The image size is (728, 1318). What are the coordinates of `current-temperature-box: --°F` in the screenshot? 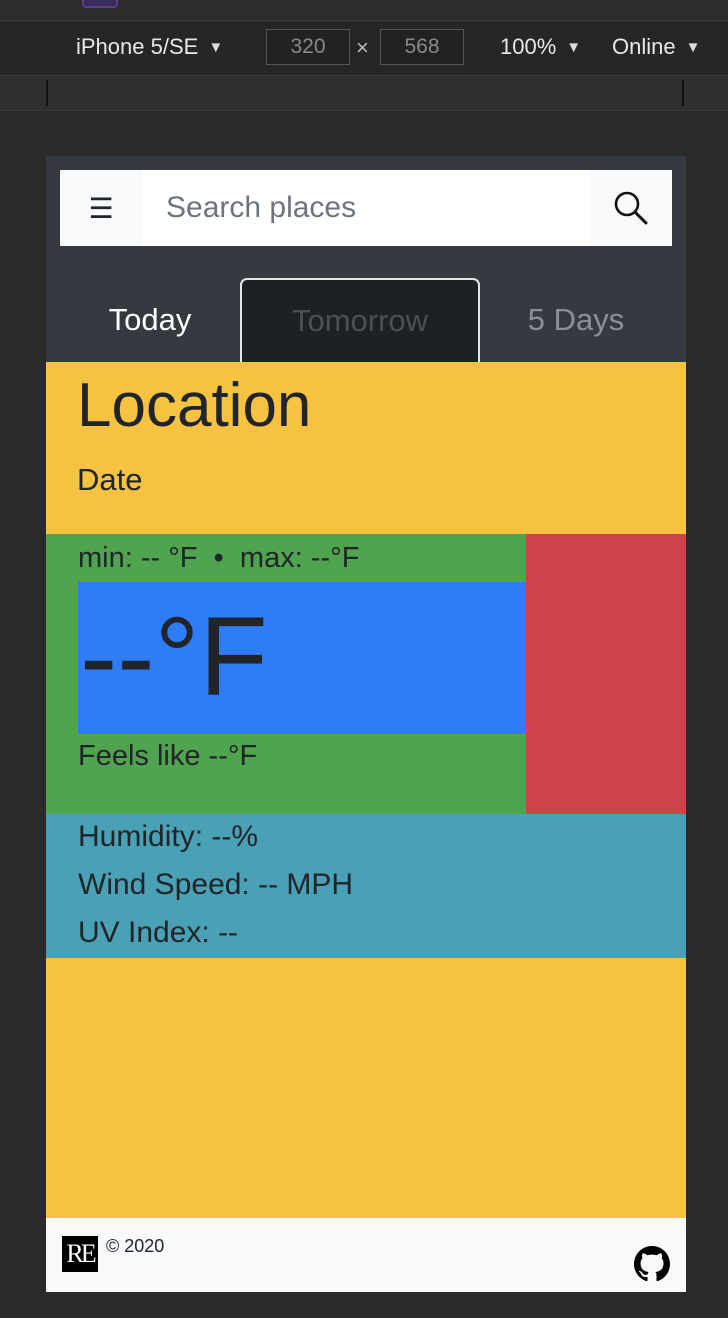 It's located at (302, 658).